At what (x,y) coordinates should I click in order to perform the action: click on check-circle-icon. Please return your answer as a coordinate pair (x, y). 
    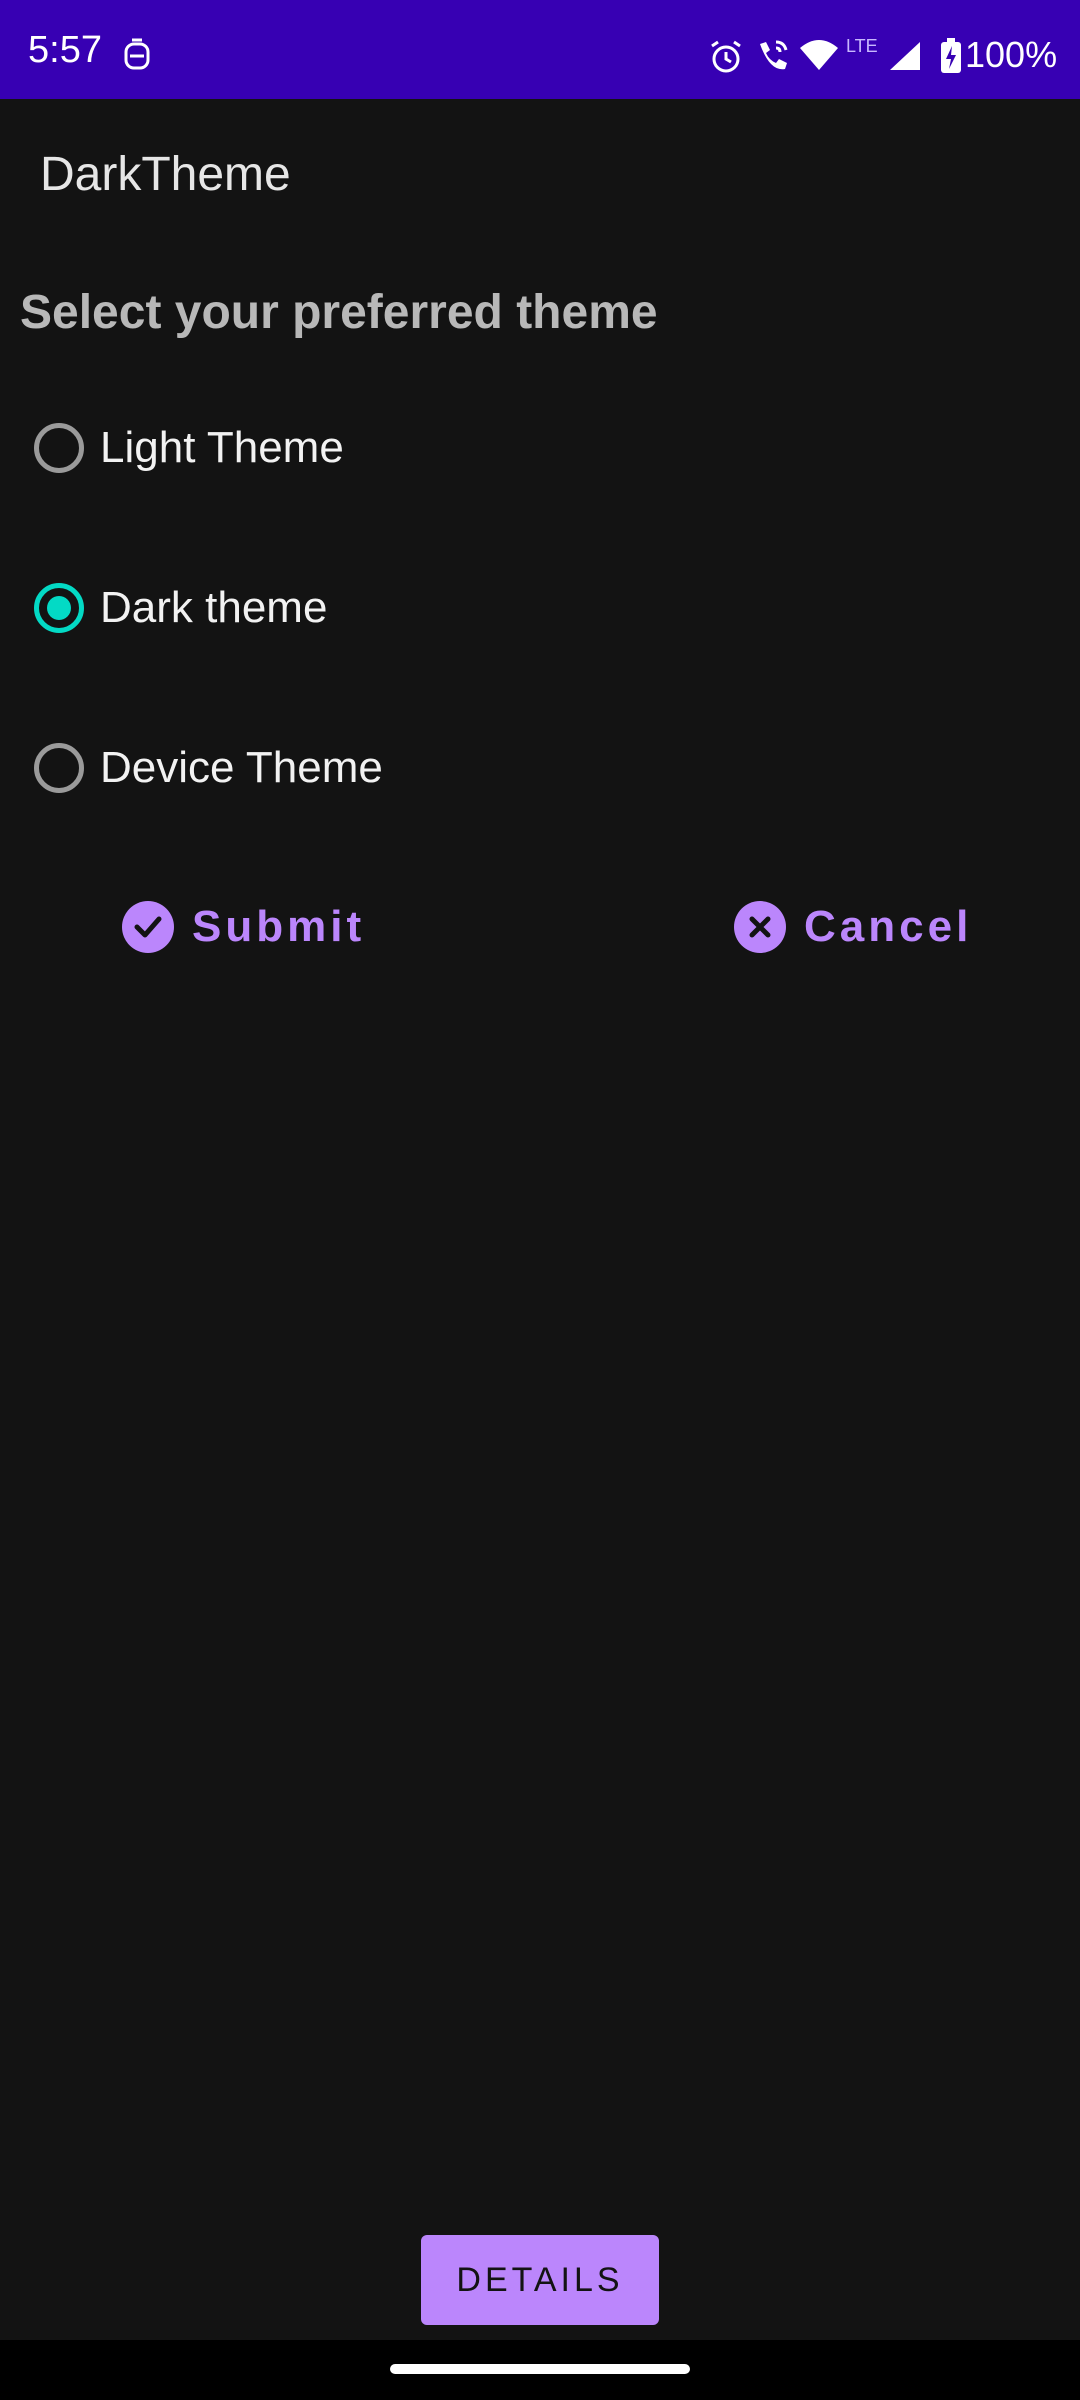
    Looking at the image, I should click on (148, 927).